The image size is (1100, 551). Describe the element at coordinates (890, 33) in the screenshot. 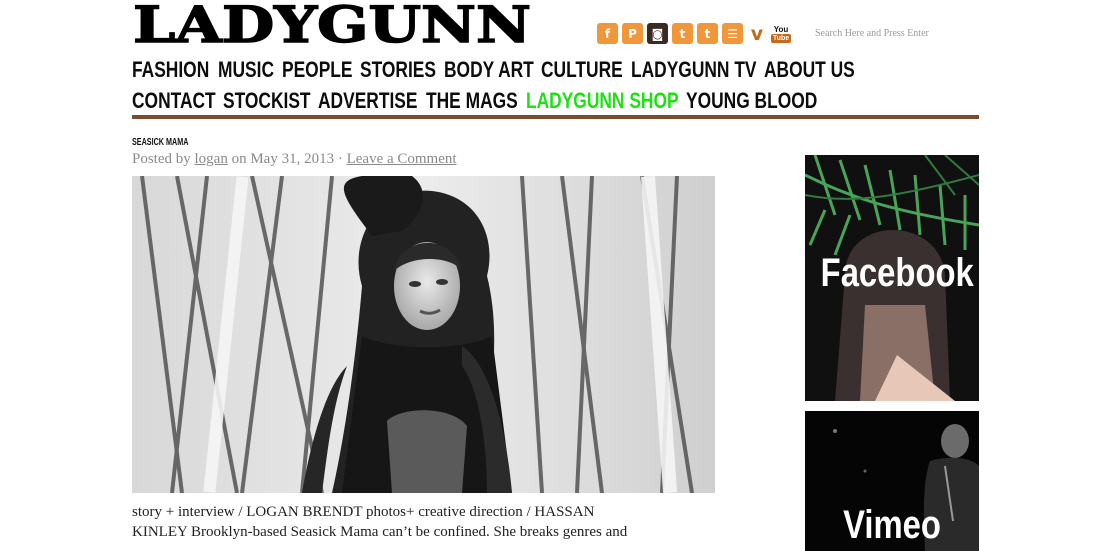

I see `search-input` at that location.